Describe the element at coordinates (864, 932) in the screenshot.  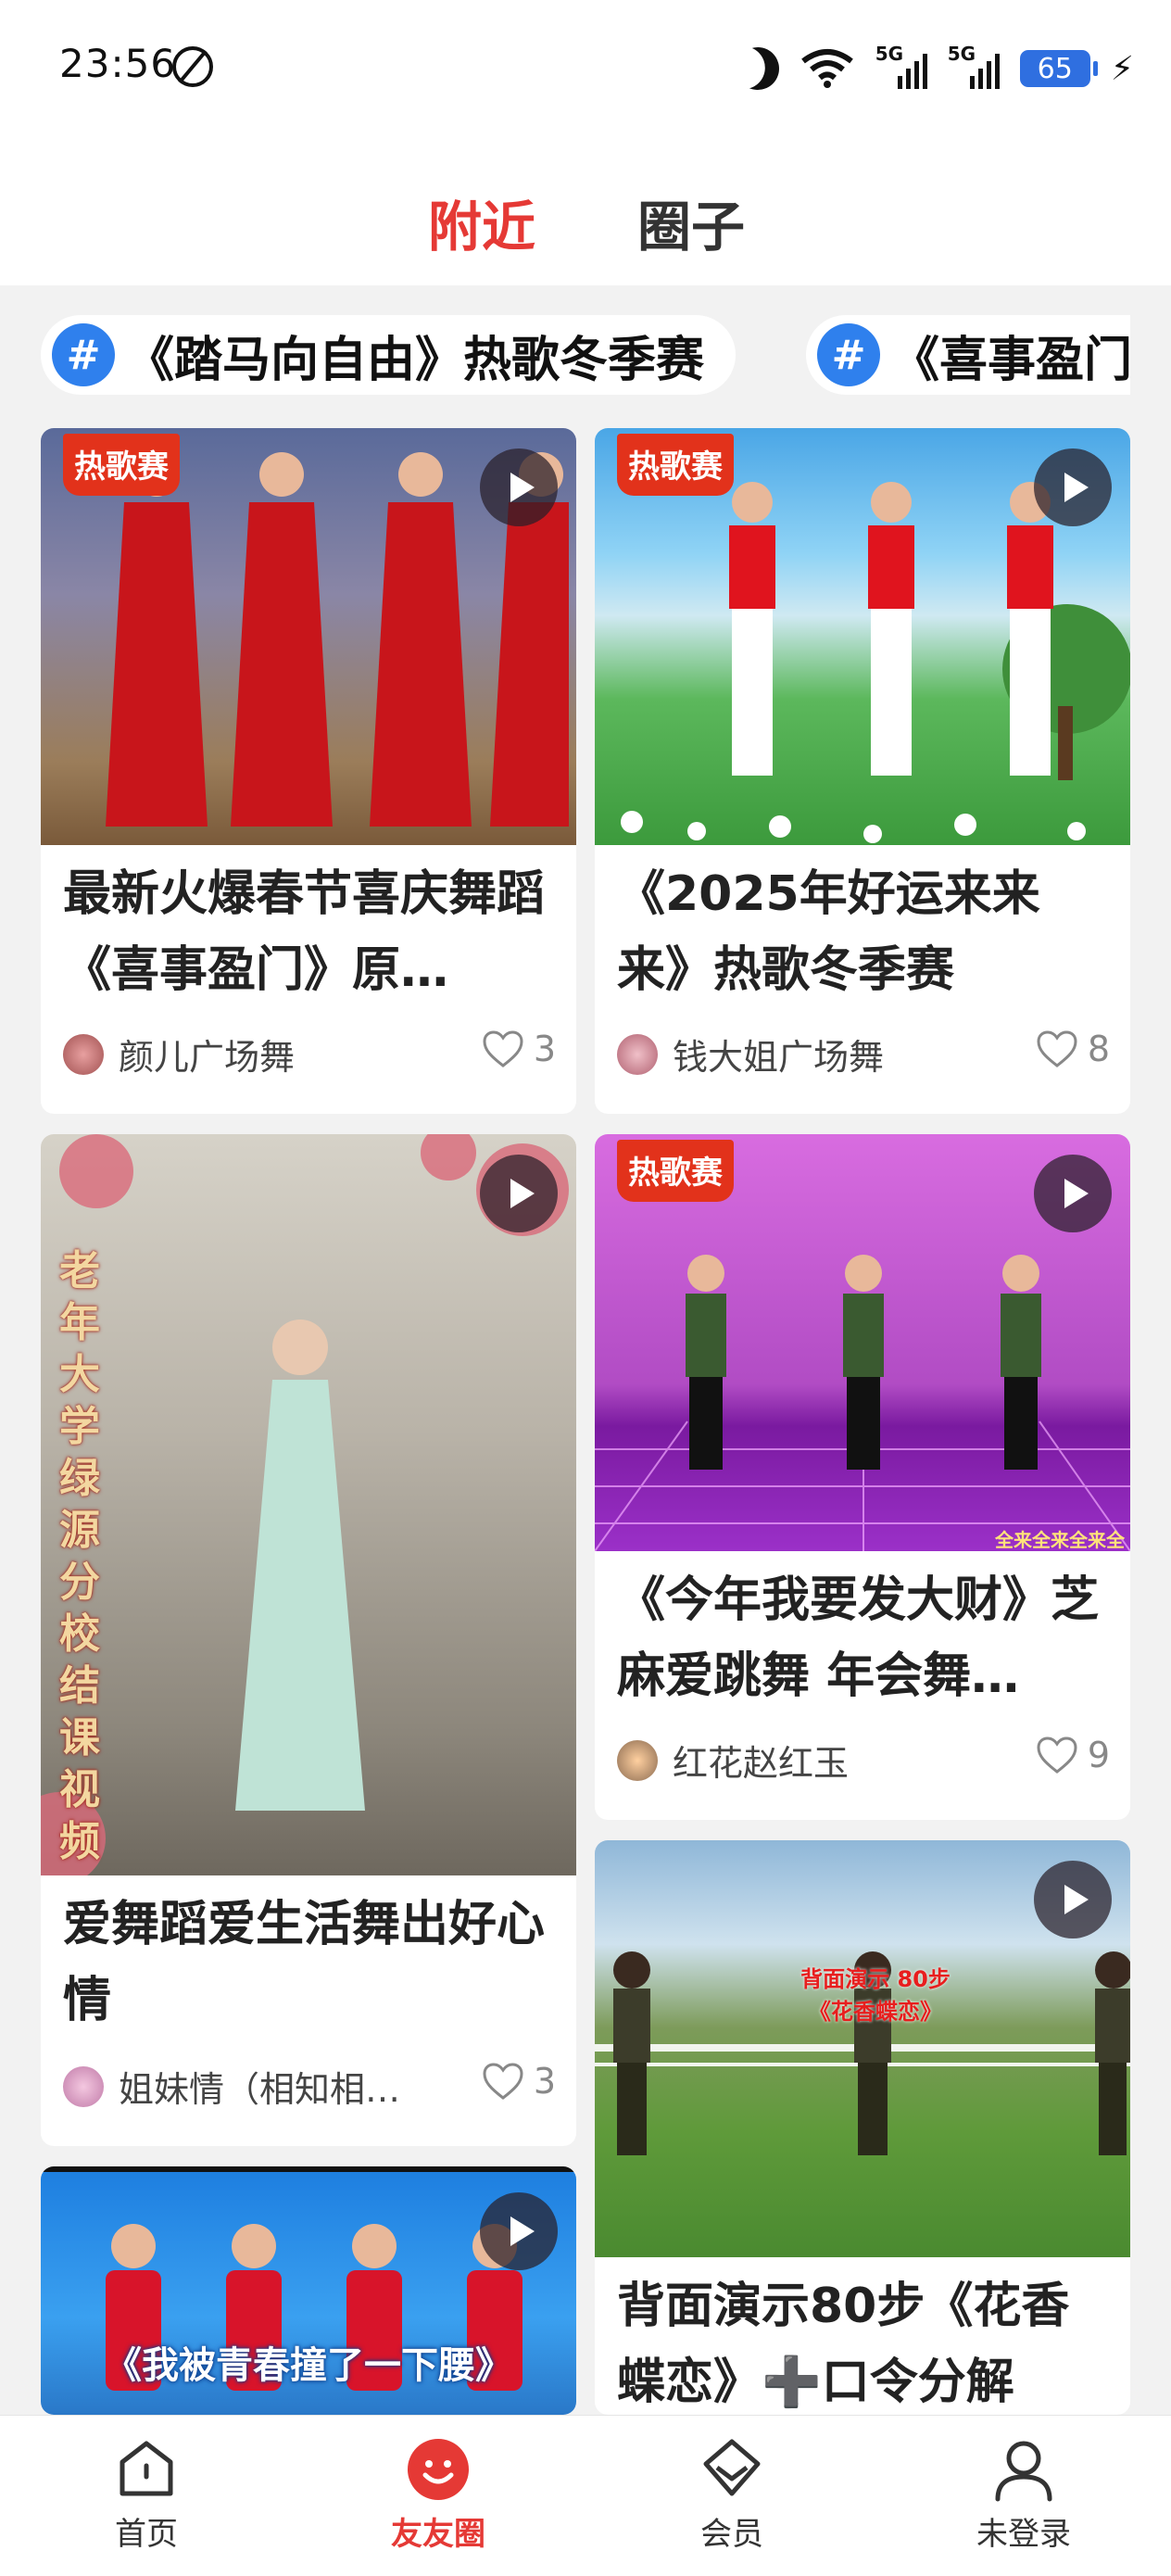
I see `card-title: 《2025年好运来来来》热歌冬季赛` at that location.